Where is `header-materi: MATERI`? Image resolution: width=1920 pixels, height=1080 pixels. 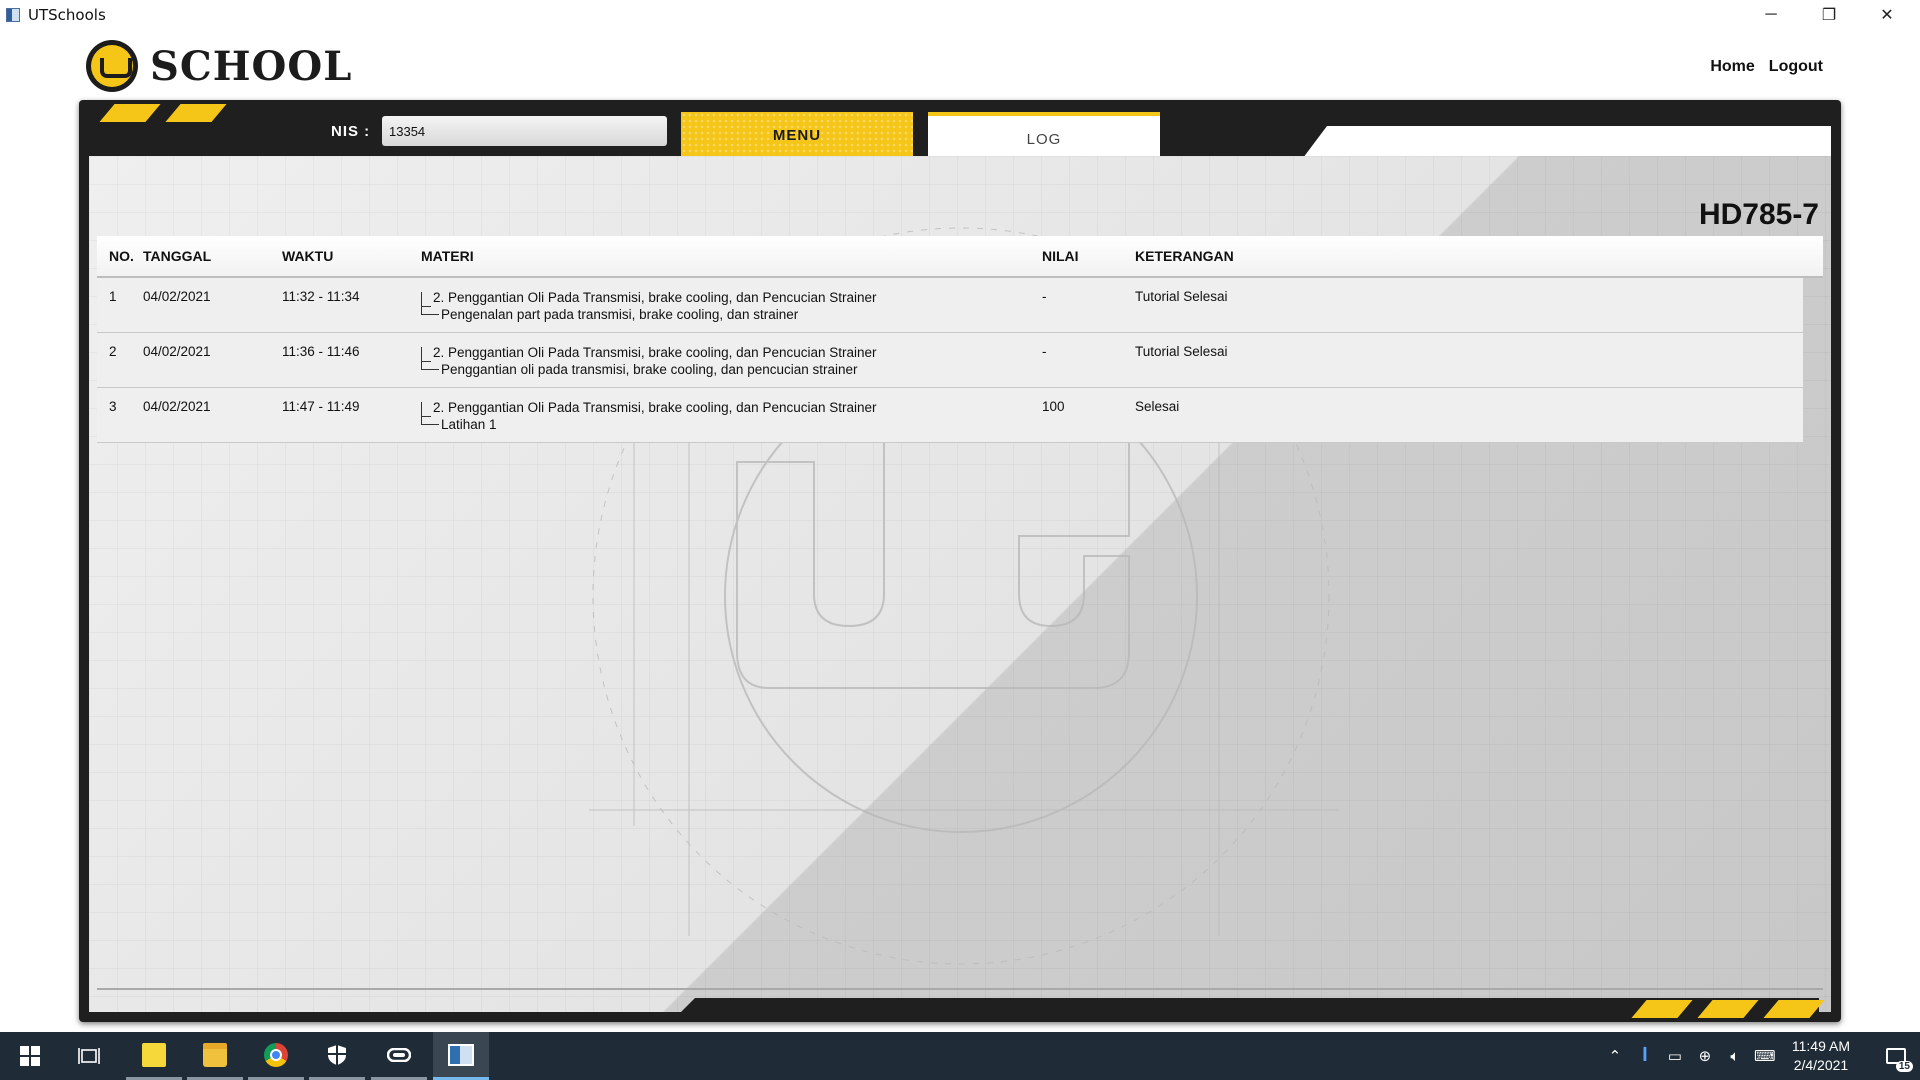
header-materi: MATERI is located at coordinates (447, 256).